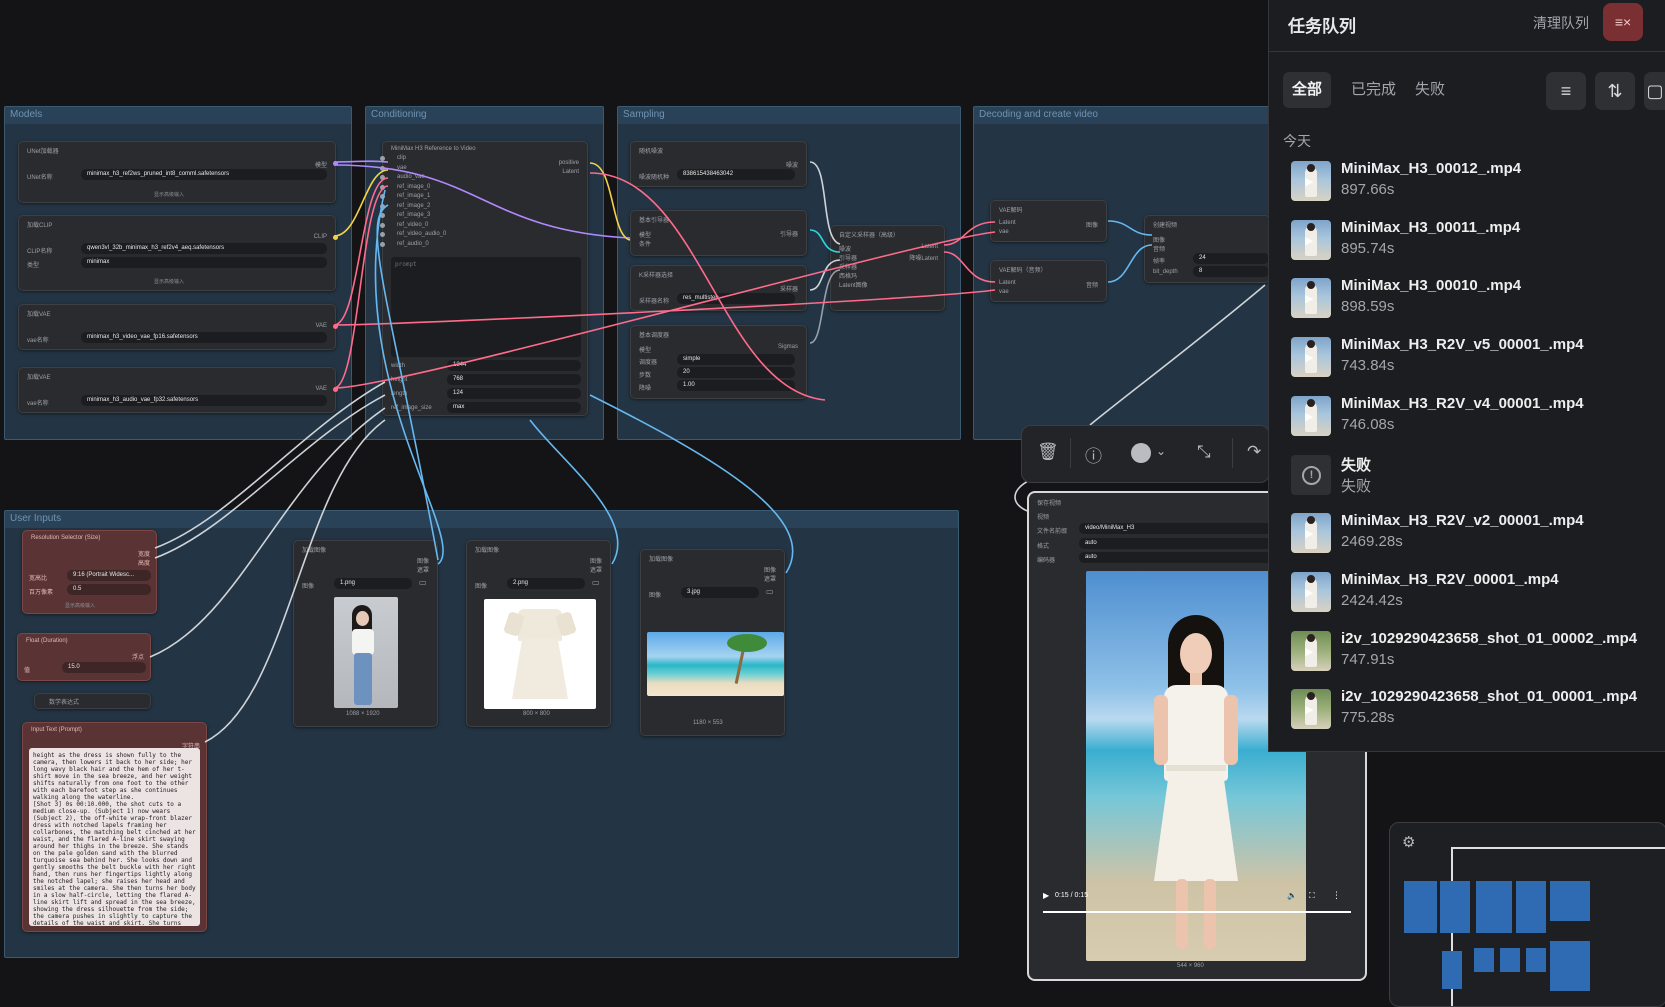 The width and height of the screenshot is (1665, 1007). Describe the element at coordinates (1471, 355) in the screenshot. I see `queue-item: ▶ MiniMax_H3_R2V_v5_00001_.mp4 743.84s` at that location.